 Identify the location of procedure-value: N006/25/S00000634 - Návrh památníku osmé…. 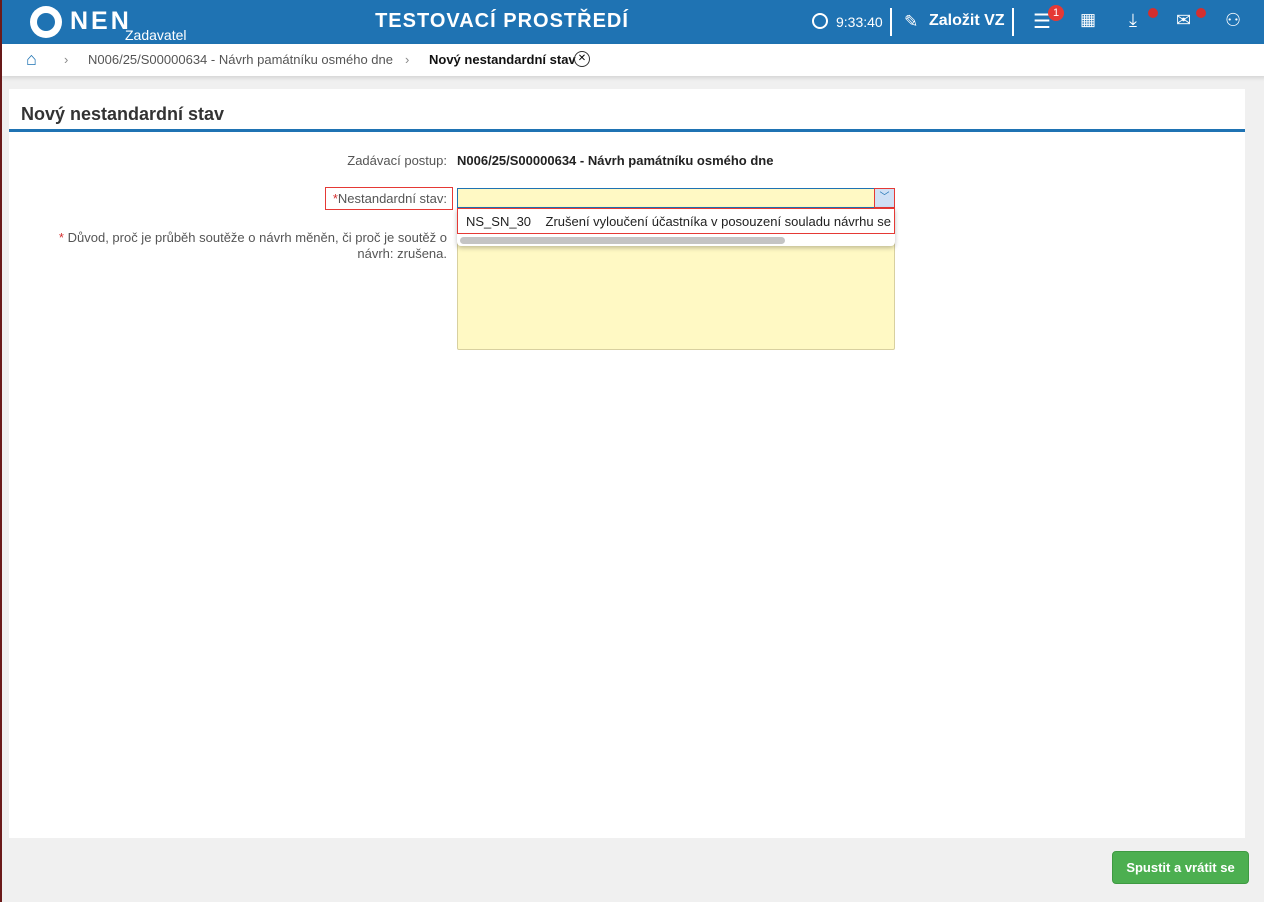
(615, 160).